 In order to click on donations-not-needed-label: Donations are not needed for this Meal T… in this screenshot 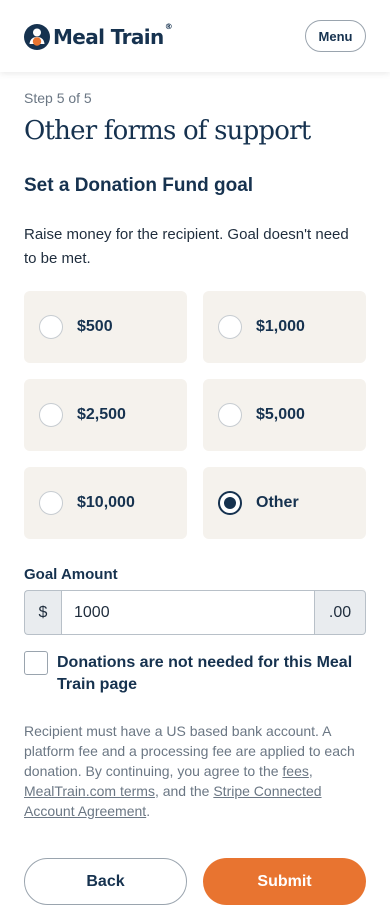, I will do `click(211, 674)`.